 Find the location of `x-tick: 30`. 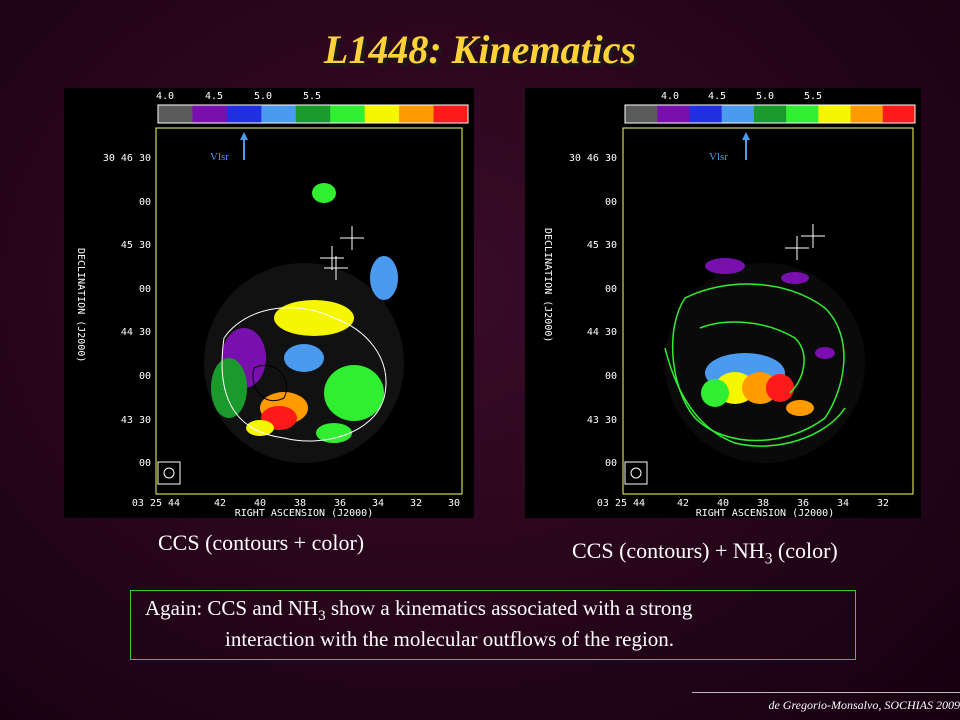

x-tick: 30 is located at coordinates (454, 503).